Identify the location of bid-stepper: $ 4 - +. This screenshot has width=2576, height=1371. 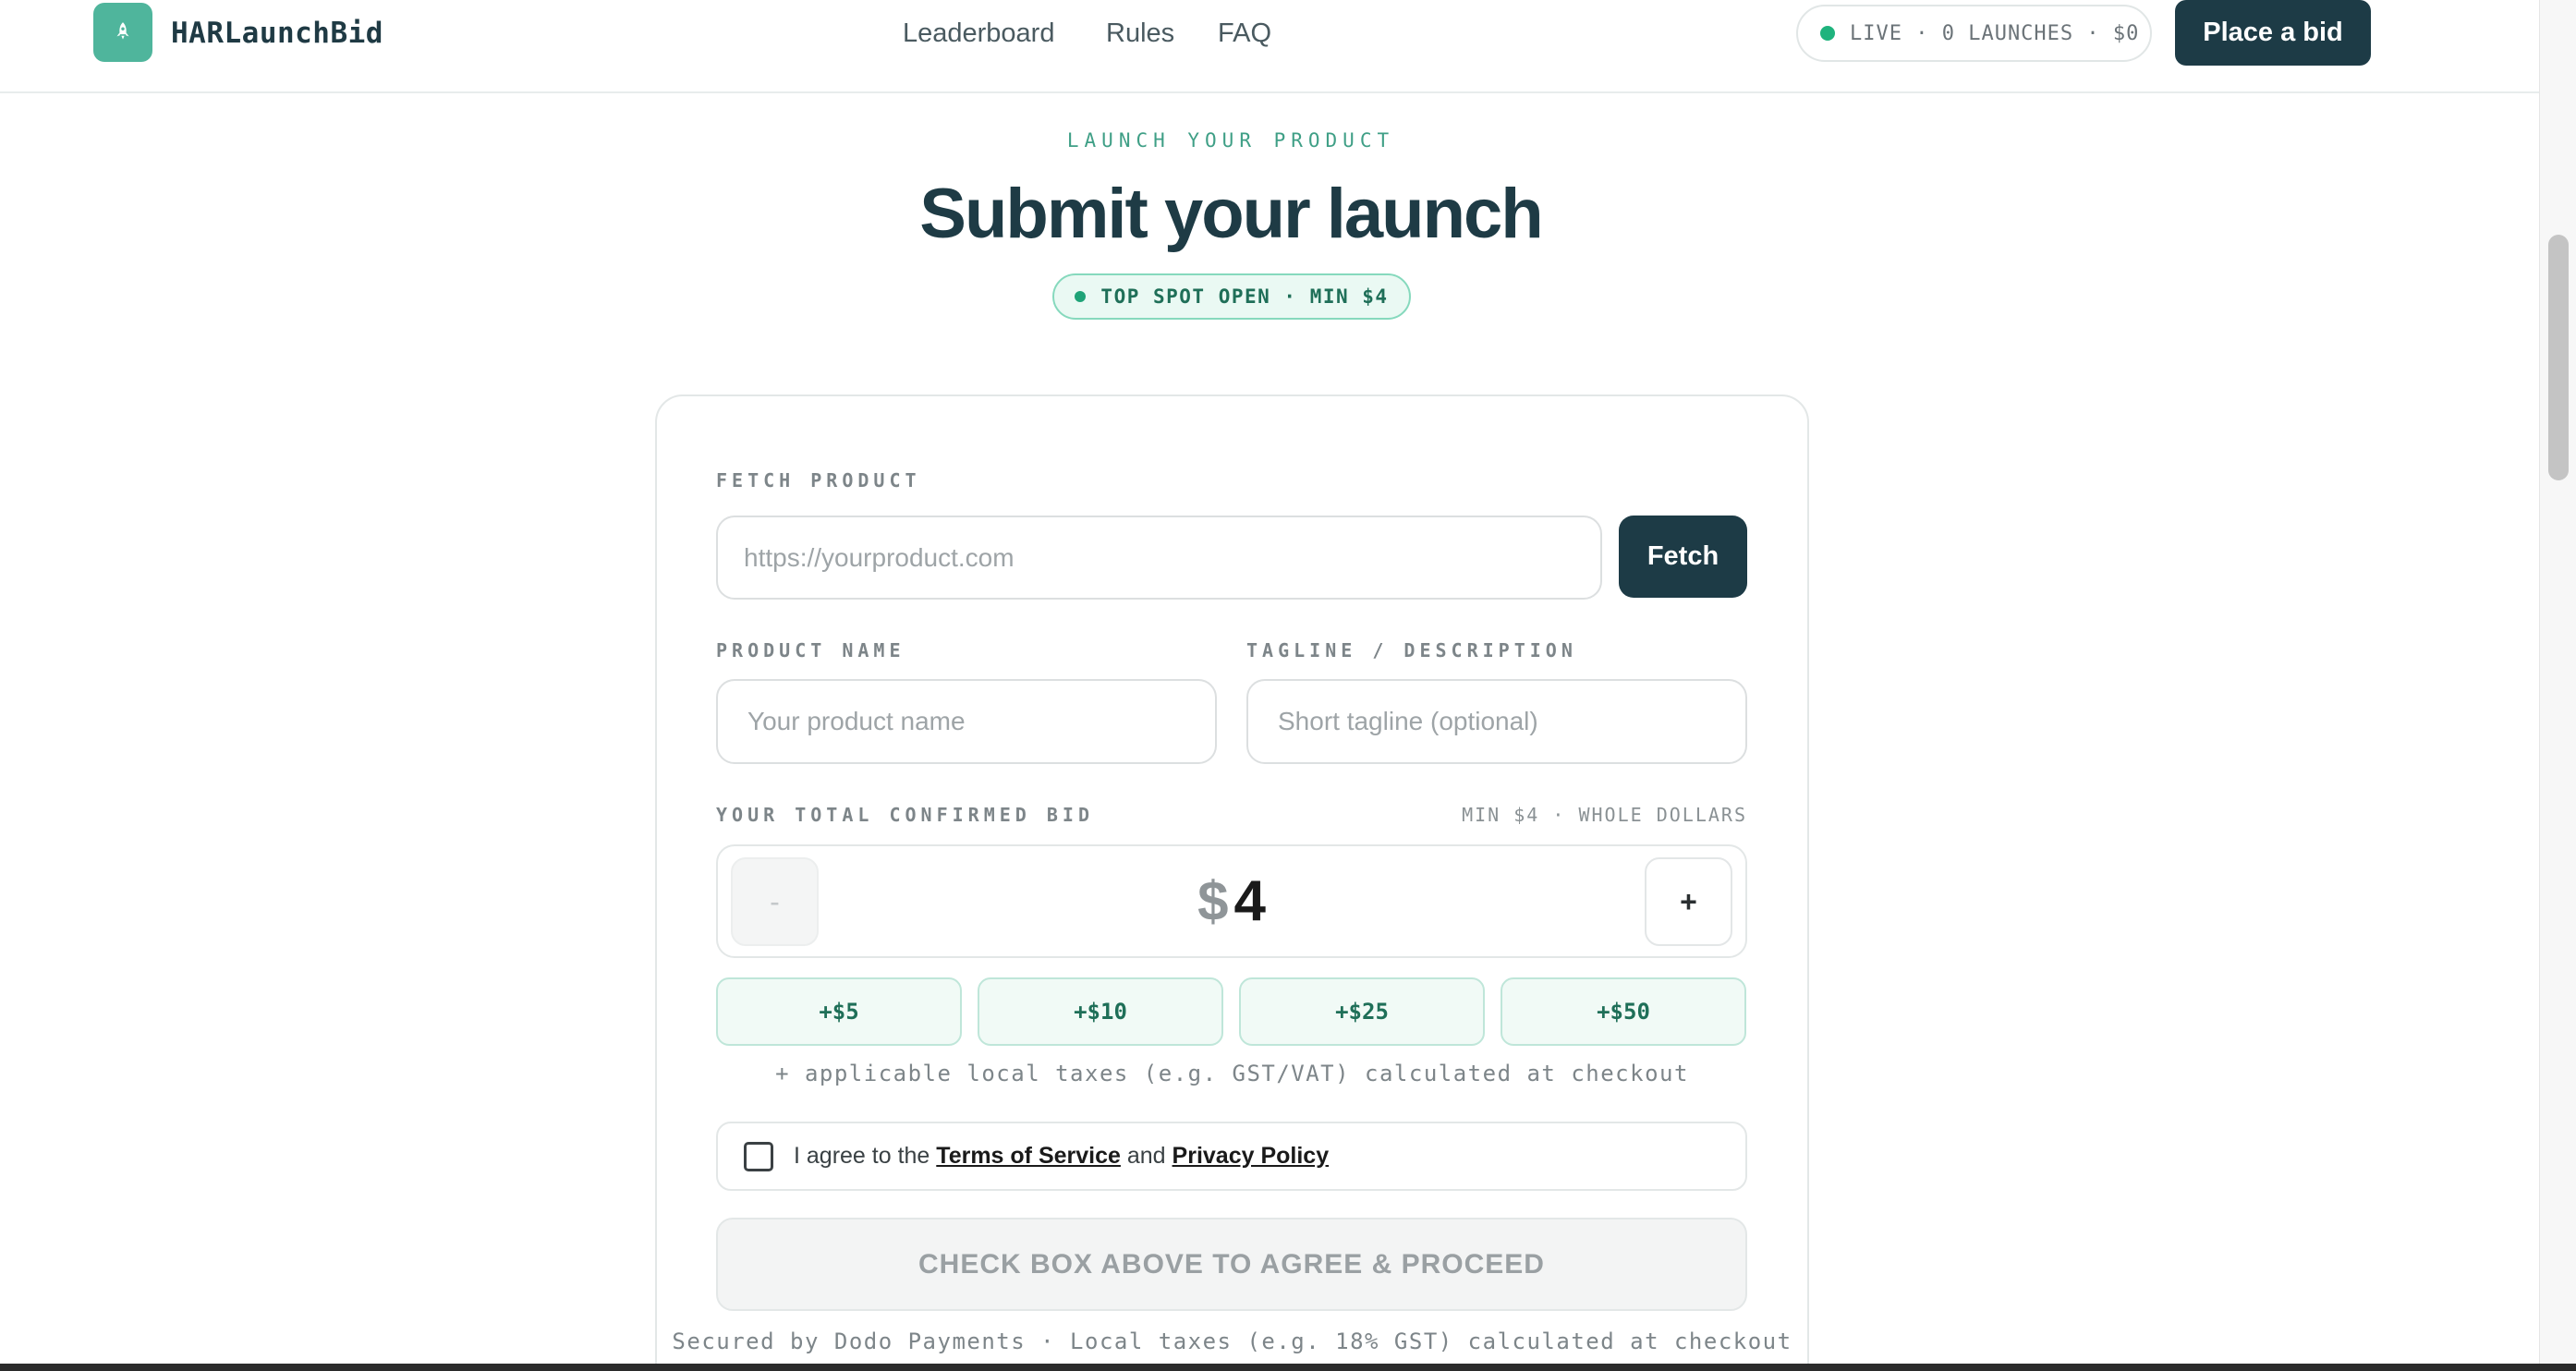
(1231, 901).